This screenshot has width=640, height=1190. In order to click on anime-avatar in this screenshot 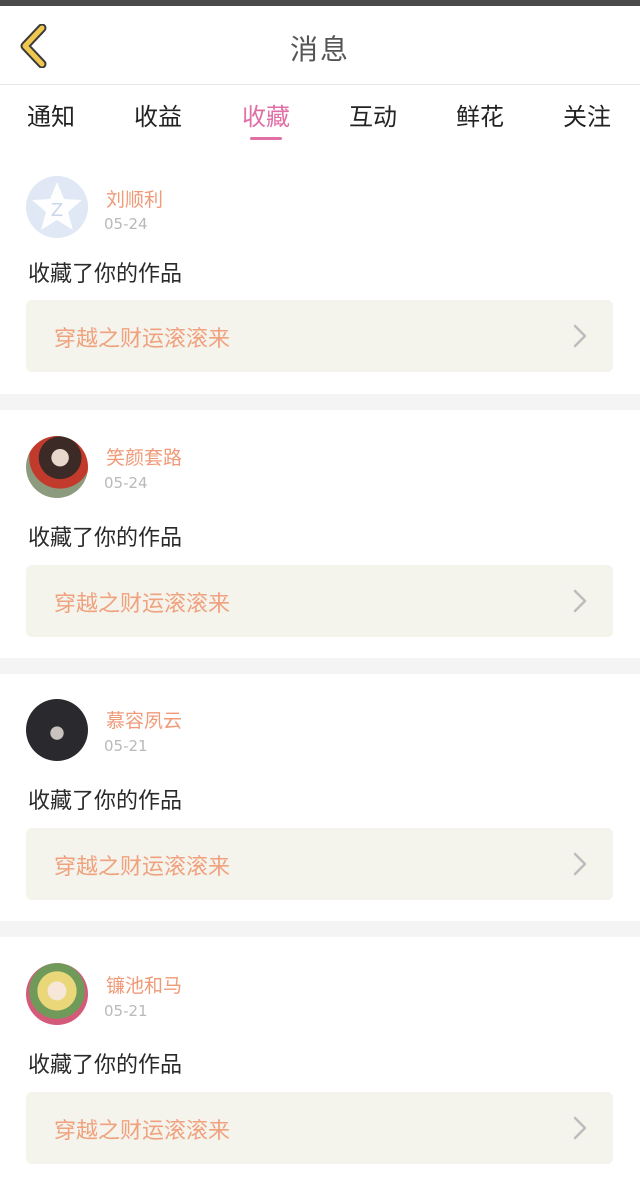, I will do `click(57, 994)`.